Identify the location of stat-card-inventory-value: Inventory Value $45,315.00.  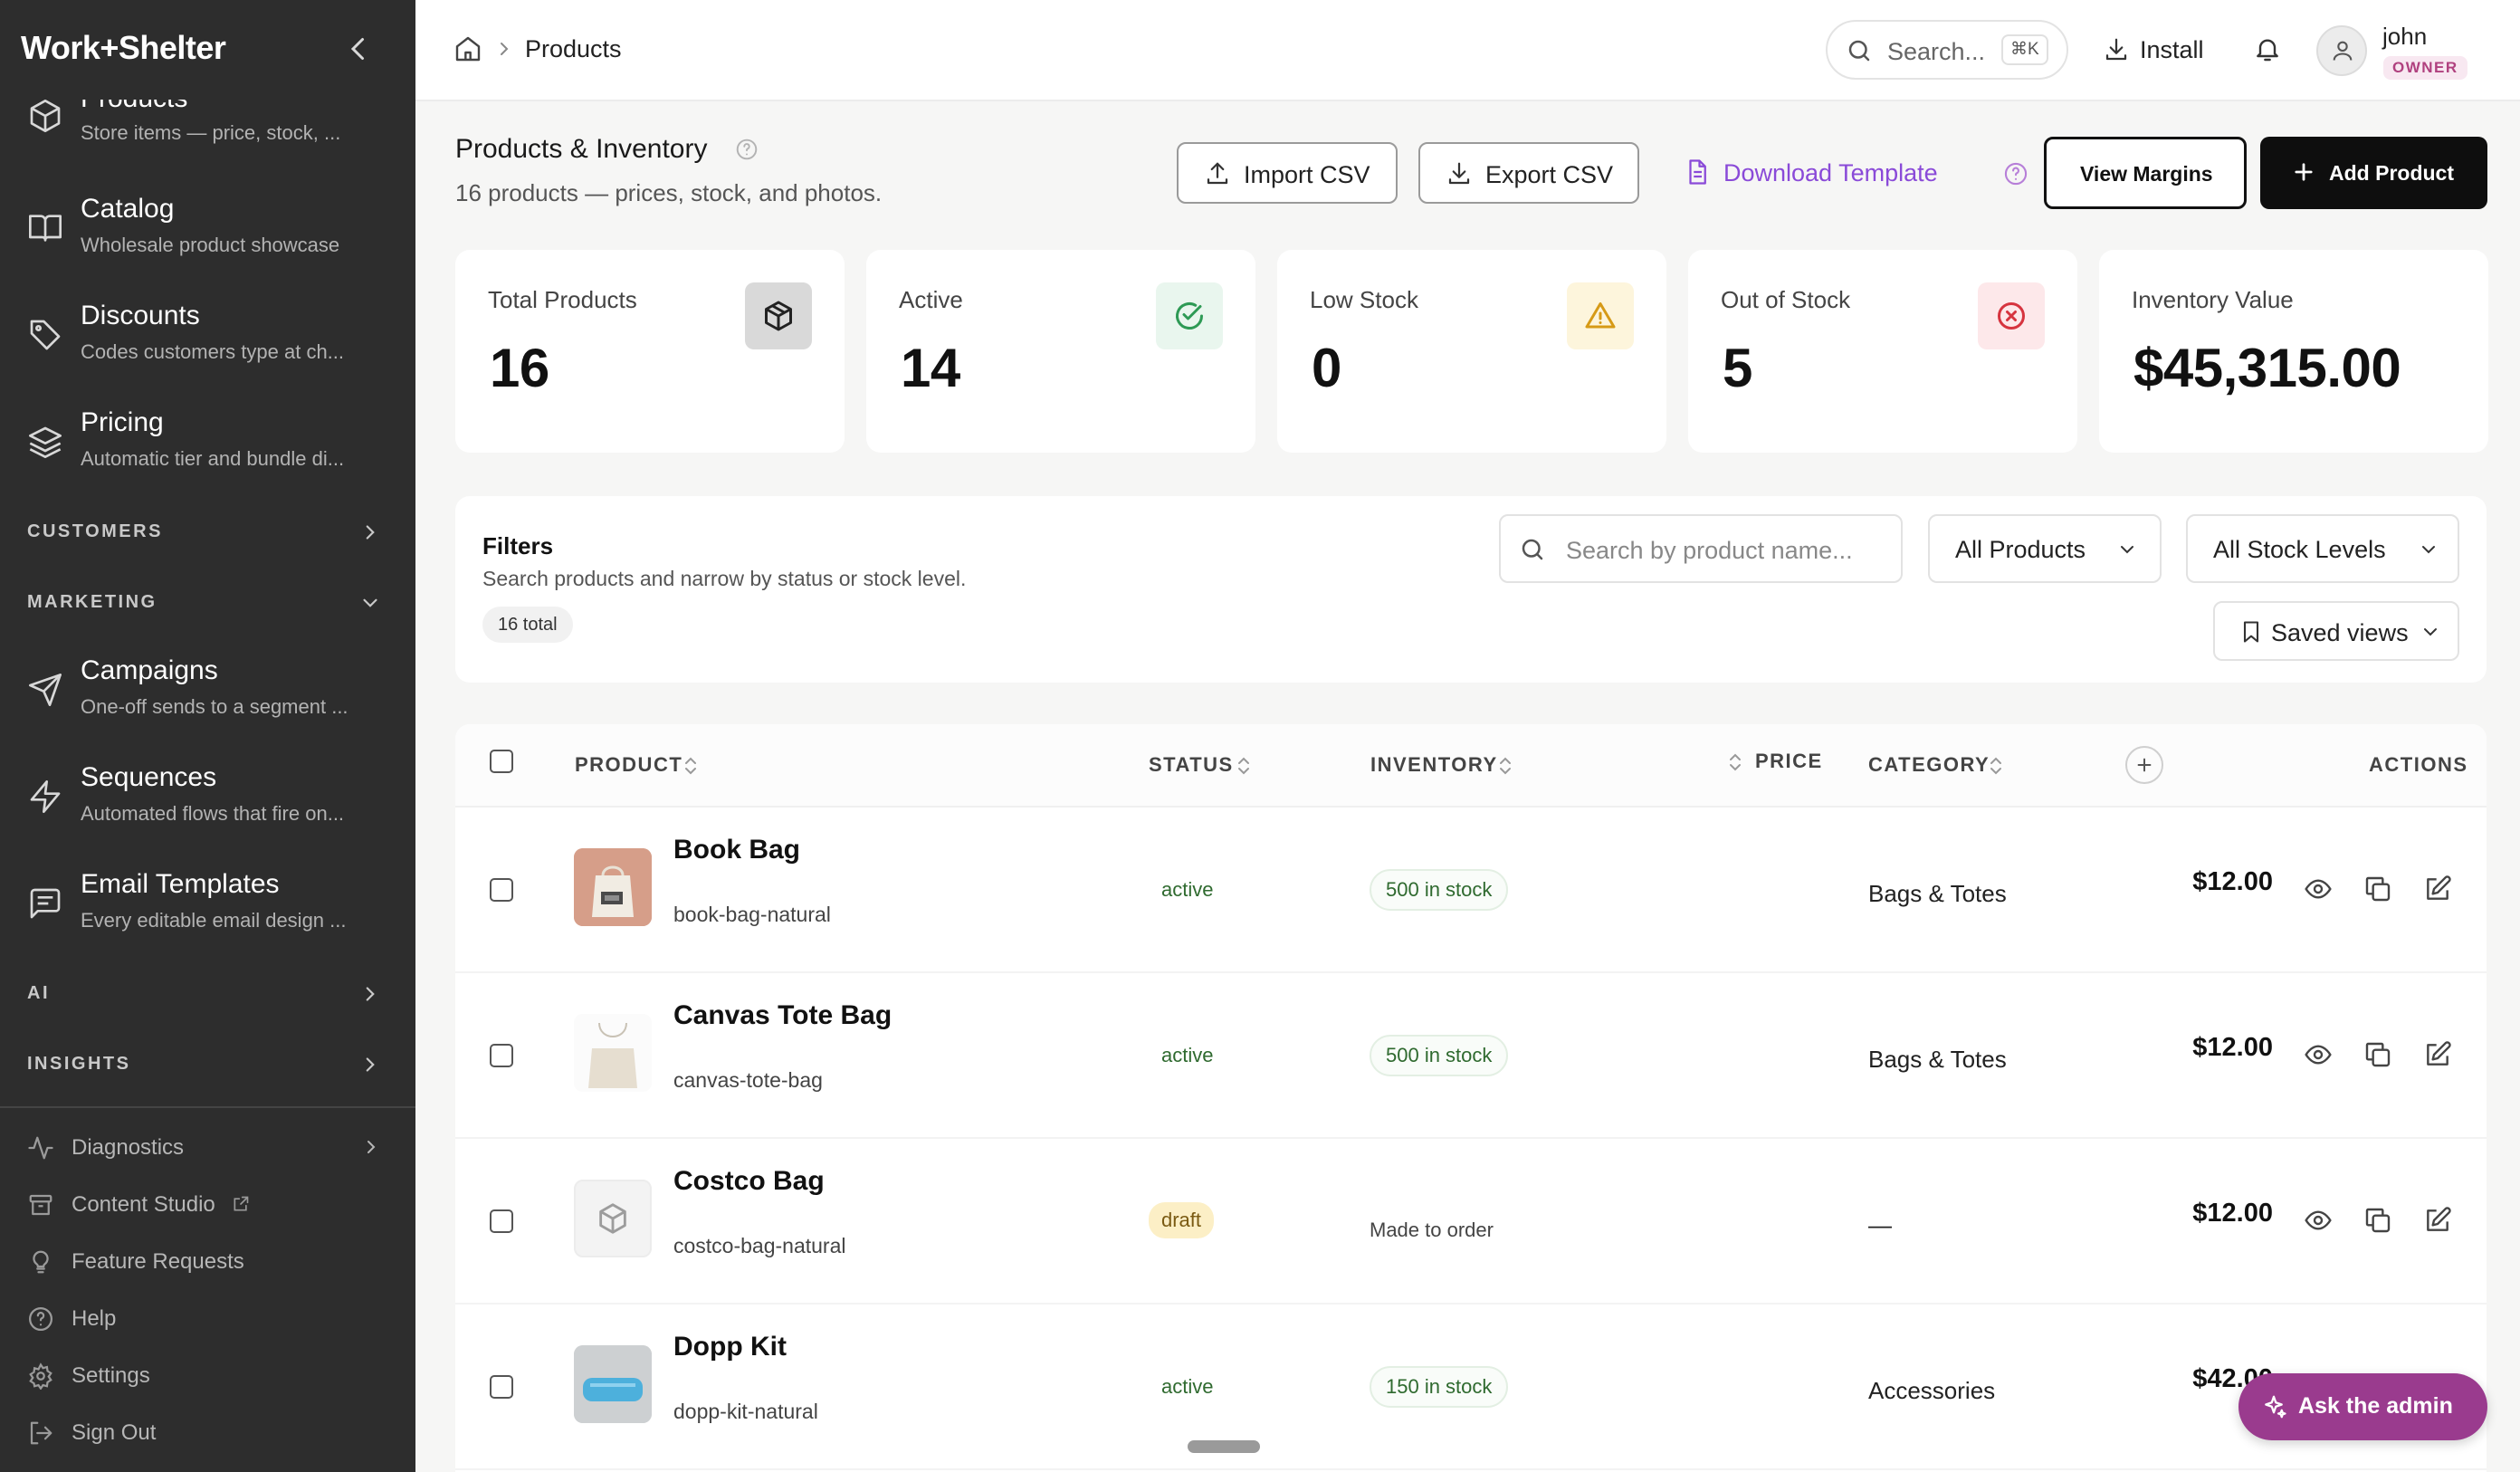
(2293, 351).